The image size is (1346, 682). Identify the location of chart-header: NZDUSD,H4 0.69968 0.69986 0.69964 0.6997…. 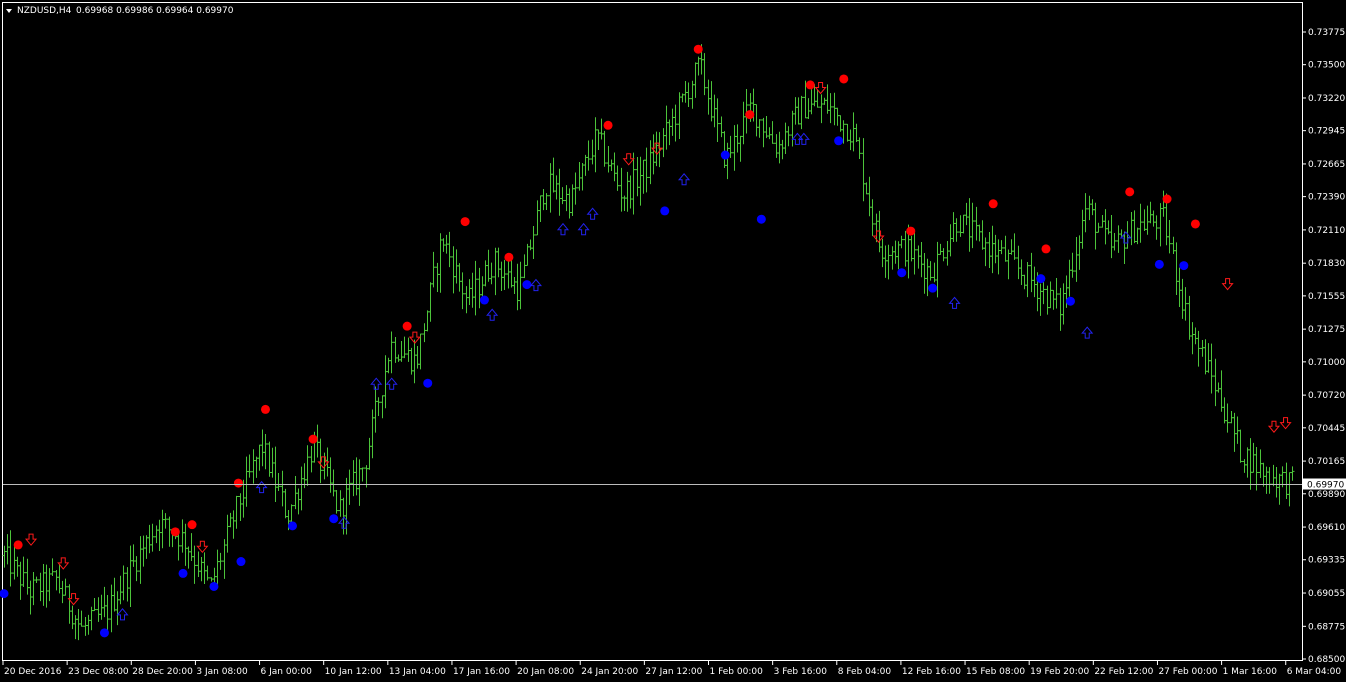
(120, 11).